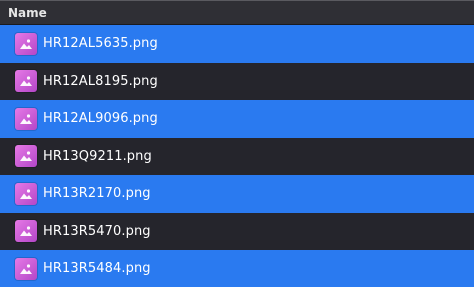 Image resolution: width=474 pixels, height=287 pixels. Describe the element at coordinates (237, 268) in the screenshot. I see `file-row: HR13R5484.png` at that location.